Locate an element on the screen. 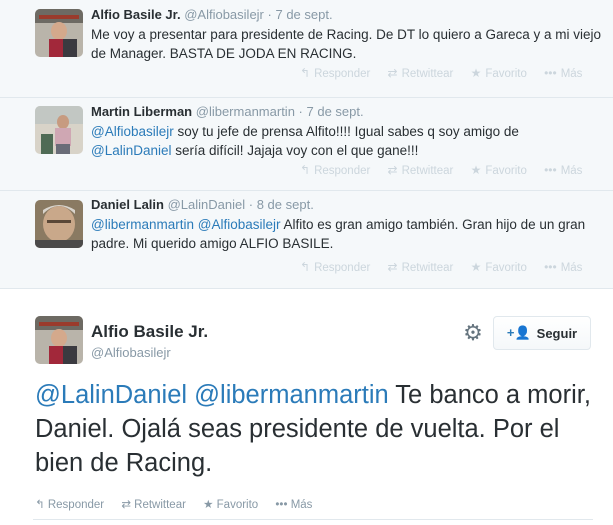  follow-button: +👤 Seguir is located at coordinates (542, 333).